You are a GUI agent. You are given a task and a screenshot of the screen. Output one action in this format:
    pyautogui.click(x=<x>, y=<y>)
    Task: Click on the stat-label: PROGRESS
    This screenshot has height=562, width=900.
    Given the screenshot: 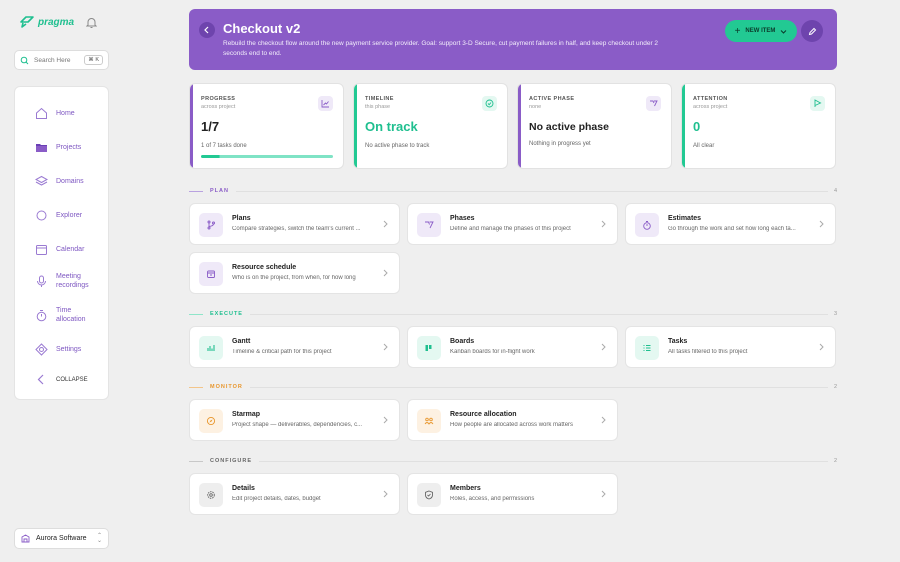 What is the action you would take?
    pyautogui.click(x=218, y=99)
    